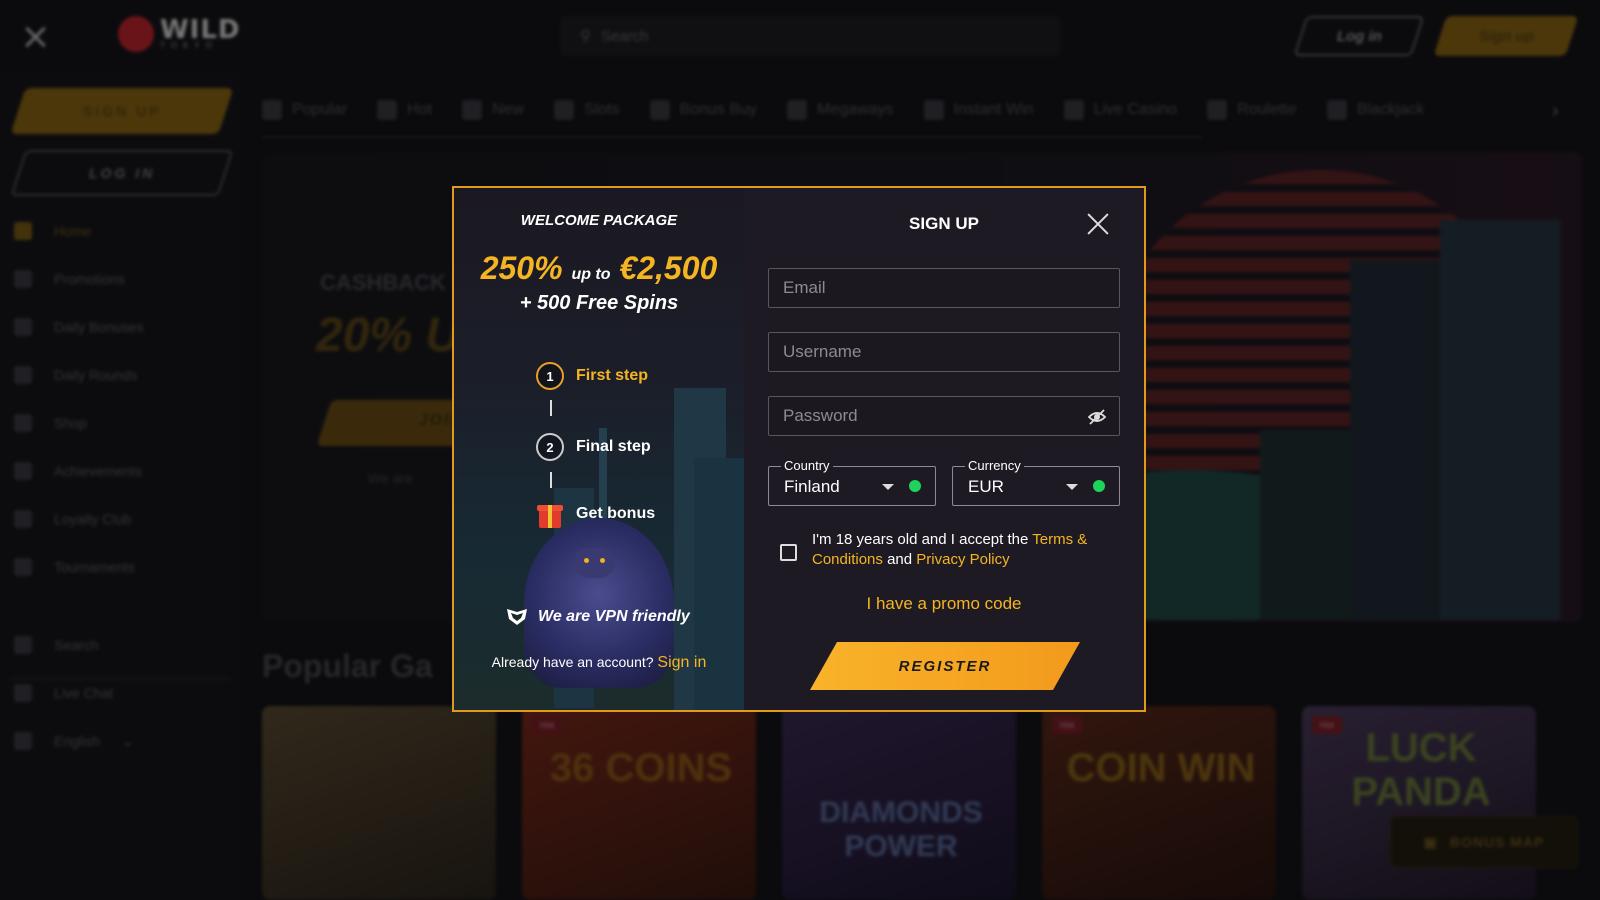 The image size is (1600, 900). I want to click on currency-label: Currency, so click(994, 465).